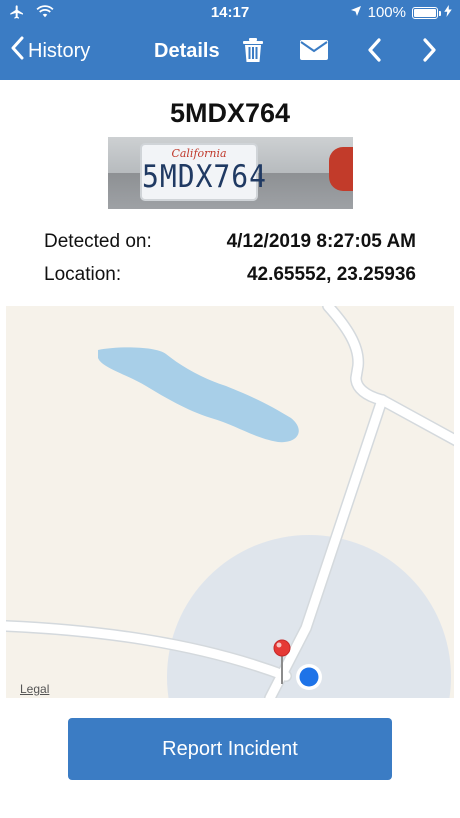  I want to click on email-button, so click(314, 52).